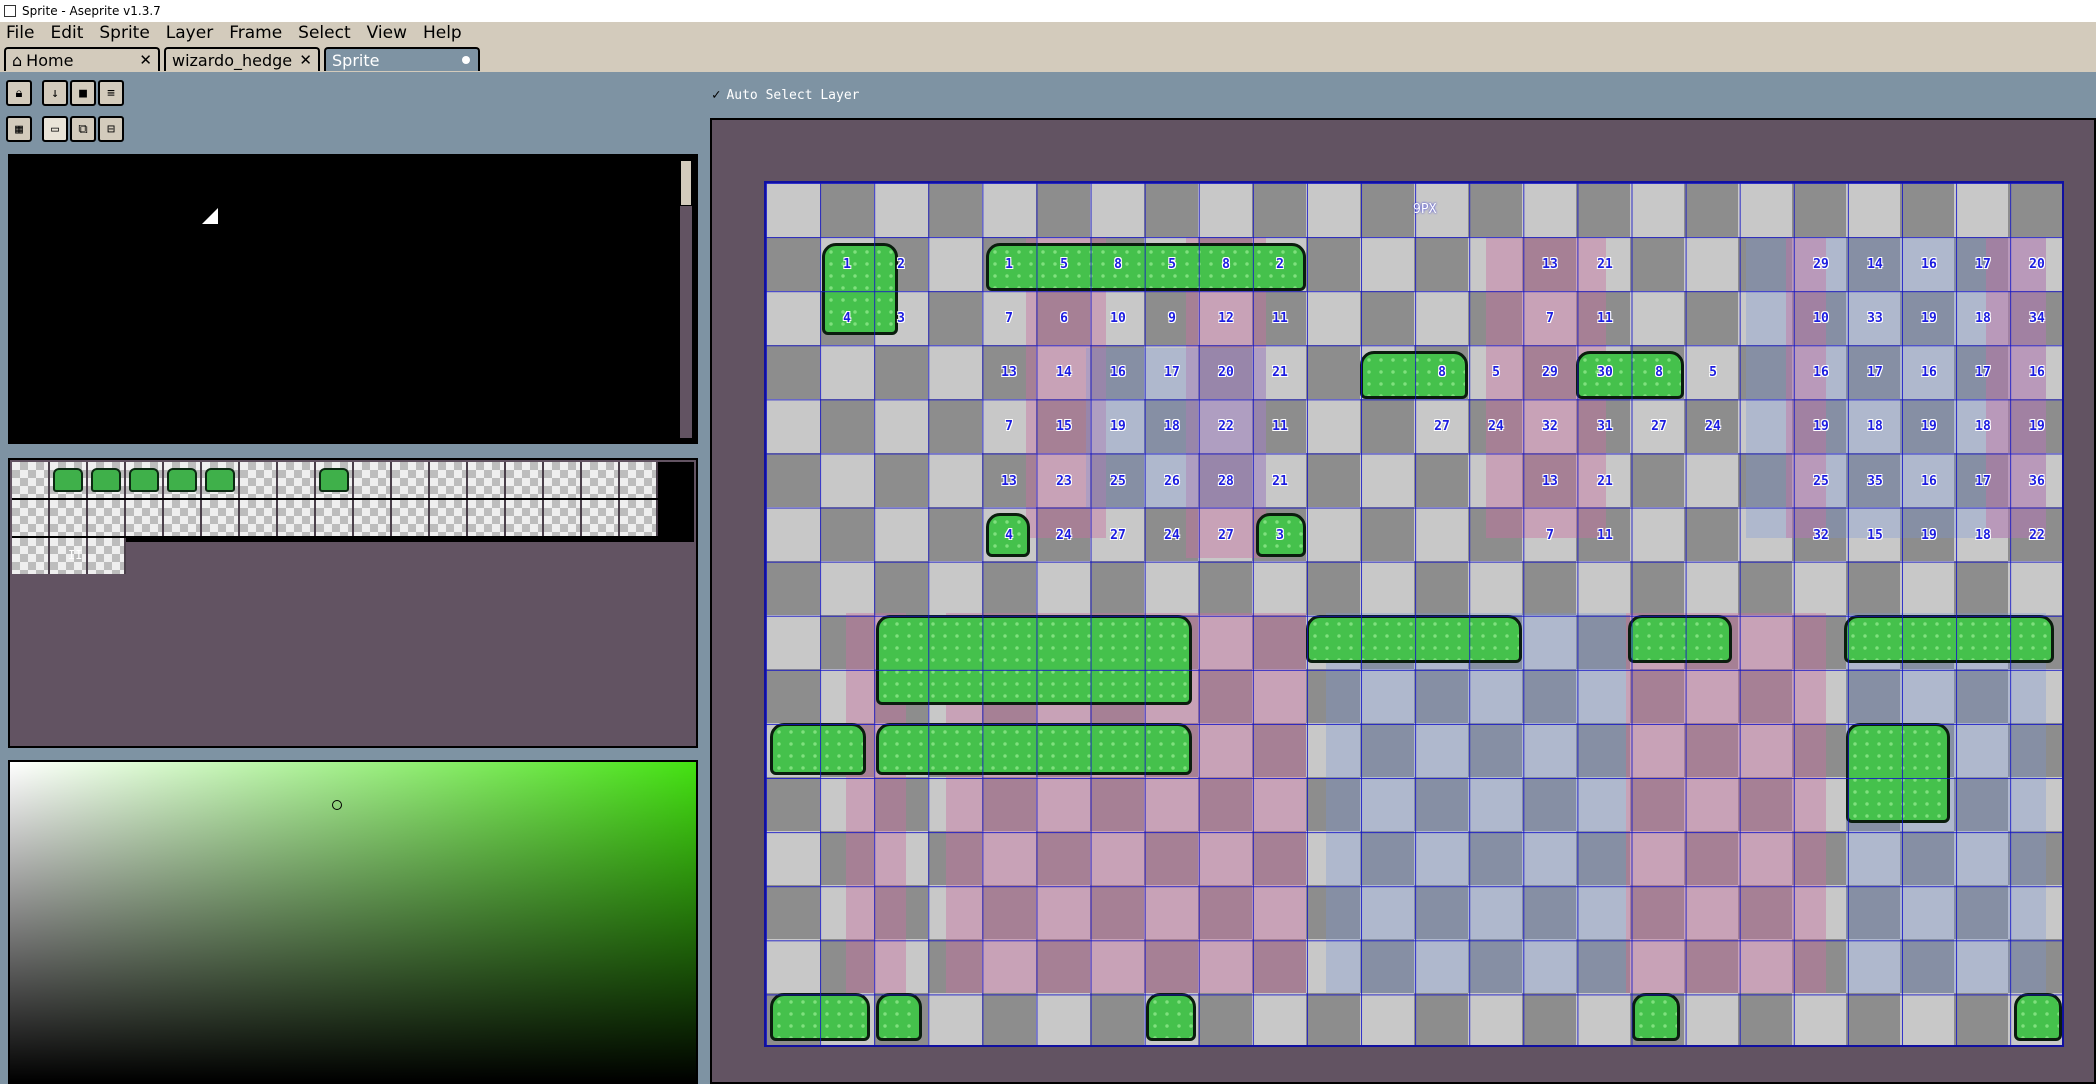 The image size is (2096, 1084). Describe the element at coordinates (786, 95) in the screenshot. I see `auto-select-layer-toggle: ✓ Auto Select Layer` at that location.